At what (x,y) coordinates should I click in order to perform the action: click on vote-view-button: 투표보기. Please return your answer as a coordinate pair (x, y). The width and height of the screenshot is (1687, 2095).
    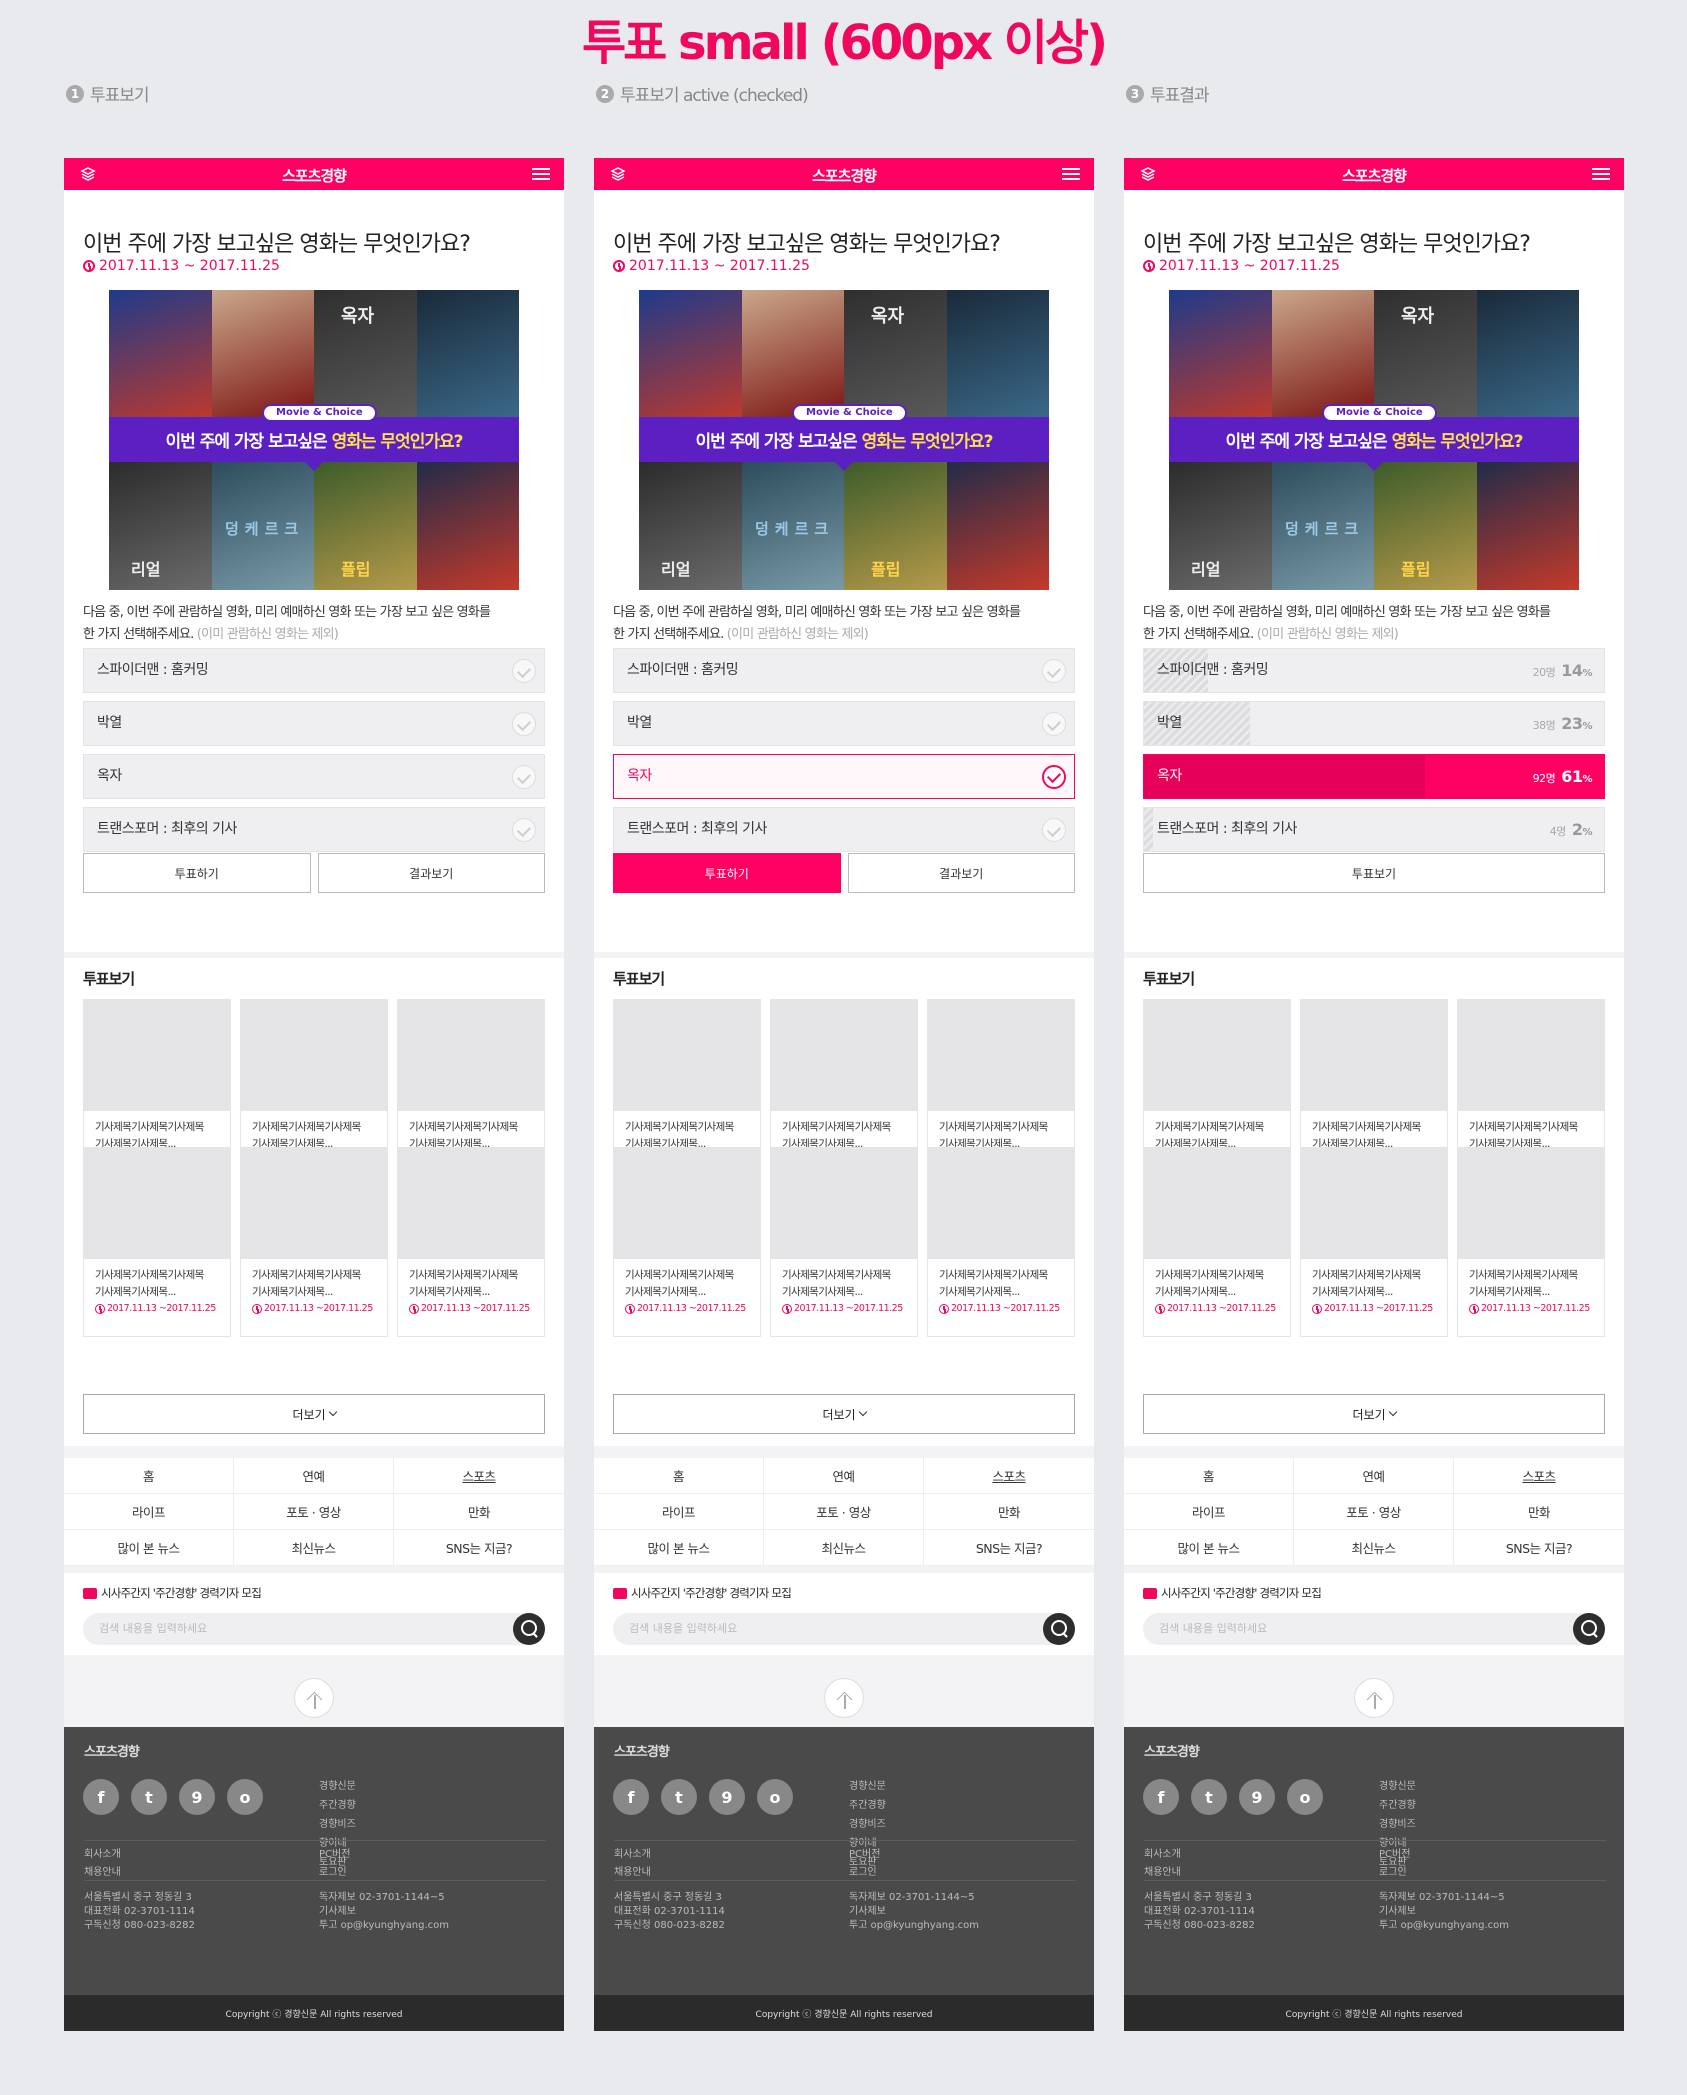
    Looking at the image, I should click on (1374, 873).